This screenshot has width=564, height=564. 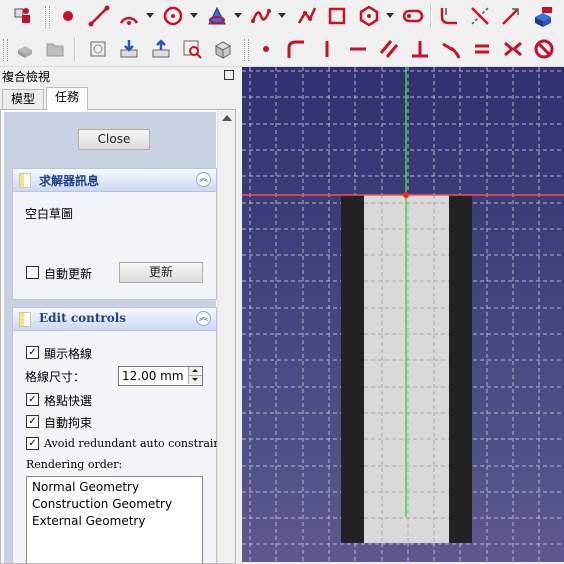 What do you see at coordinates (261, 16) in the screenshot?
I see `bspline-icon` at bounding box center [261, 16].